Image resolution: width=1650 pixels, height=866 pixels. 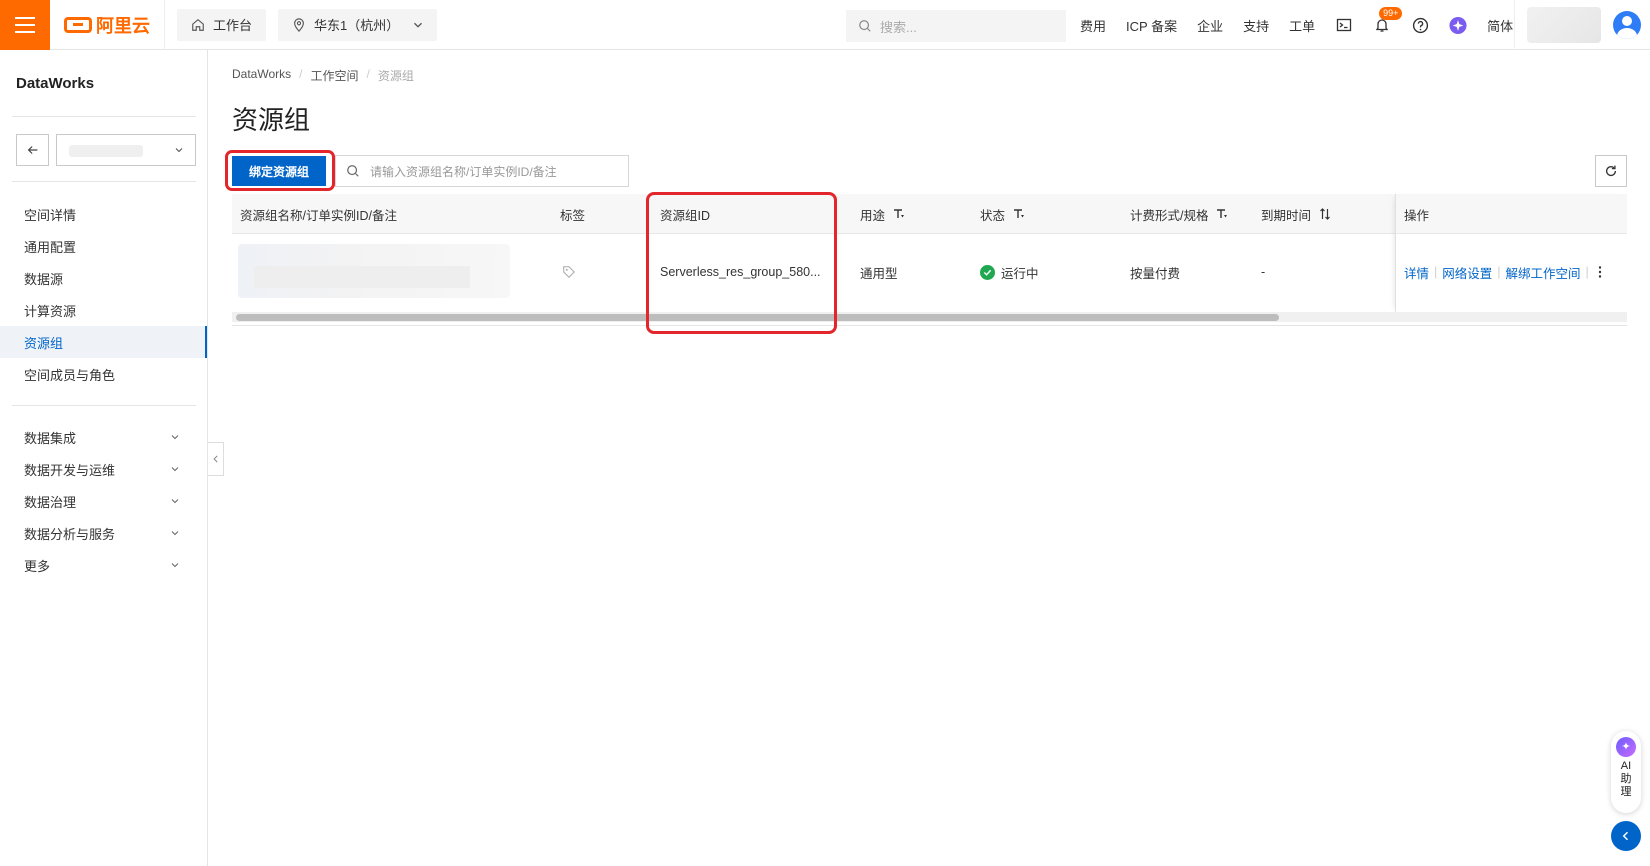 What do you see at coordinates (1302, 25) in the screenshot?
I see `ticket-link: 工单` at bounding box center [1302, 25].